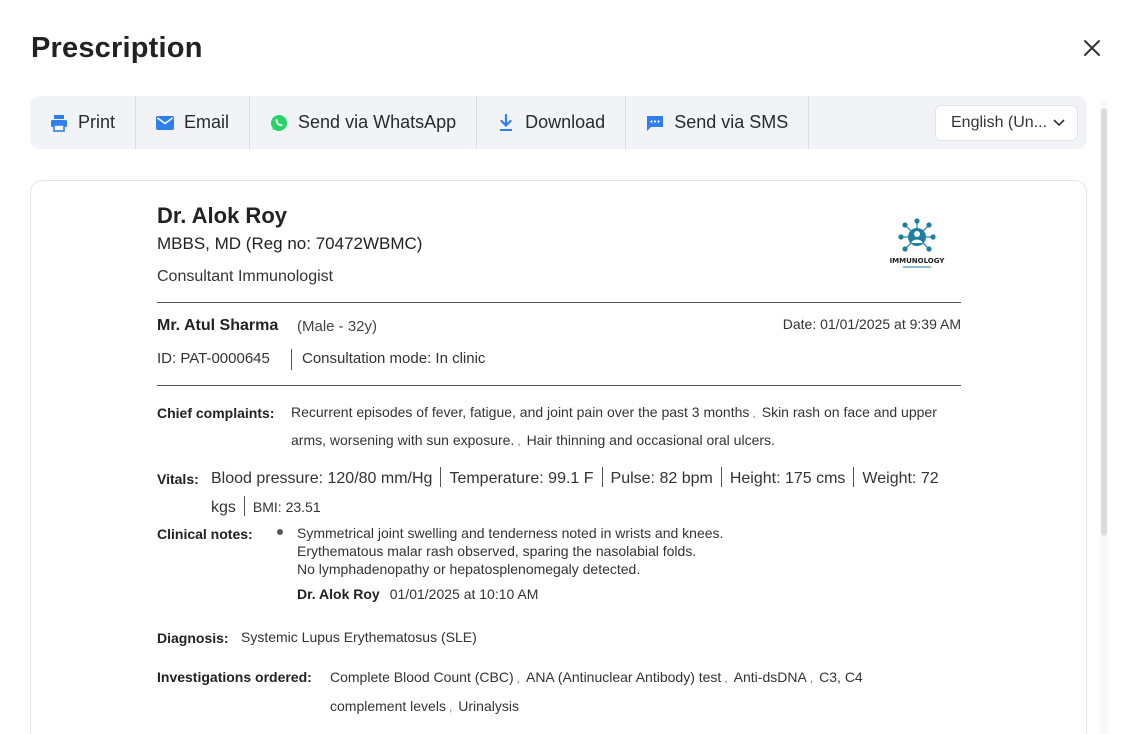 This screenshot has width=1128, height=734. I want to click on investigation-item: Anti-dsDNA, so click(770, 677).